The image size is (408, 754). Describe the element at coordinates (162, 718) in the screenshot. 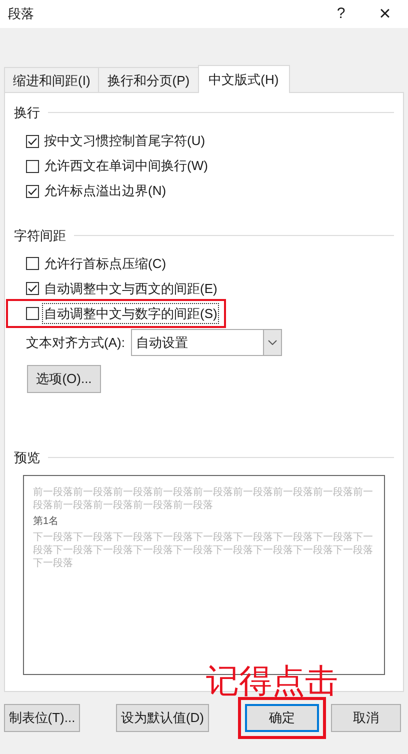

I see `dialog-button: 设为默认值(D)` at that location.